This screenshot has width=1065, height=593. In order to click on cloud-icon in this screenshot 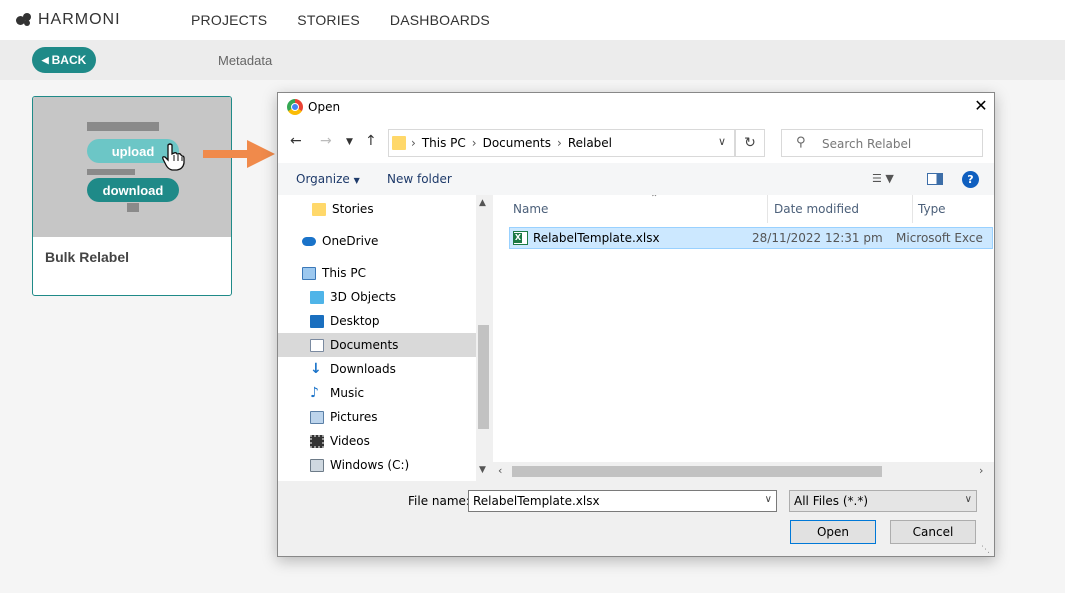, I will do `click(309, 241)`.